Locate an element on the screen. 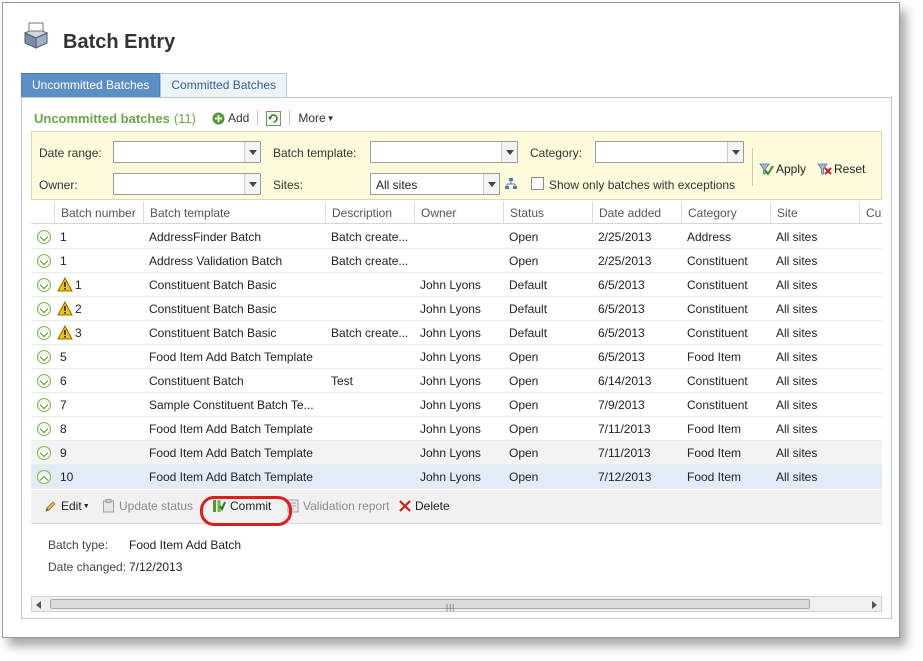  category-label: Category: is located at coordinates (556, 153).